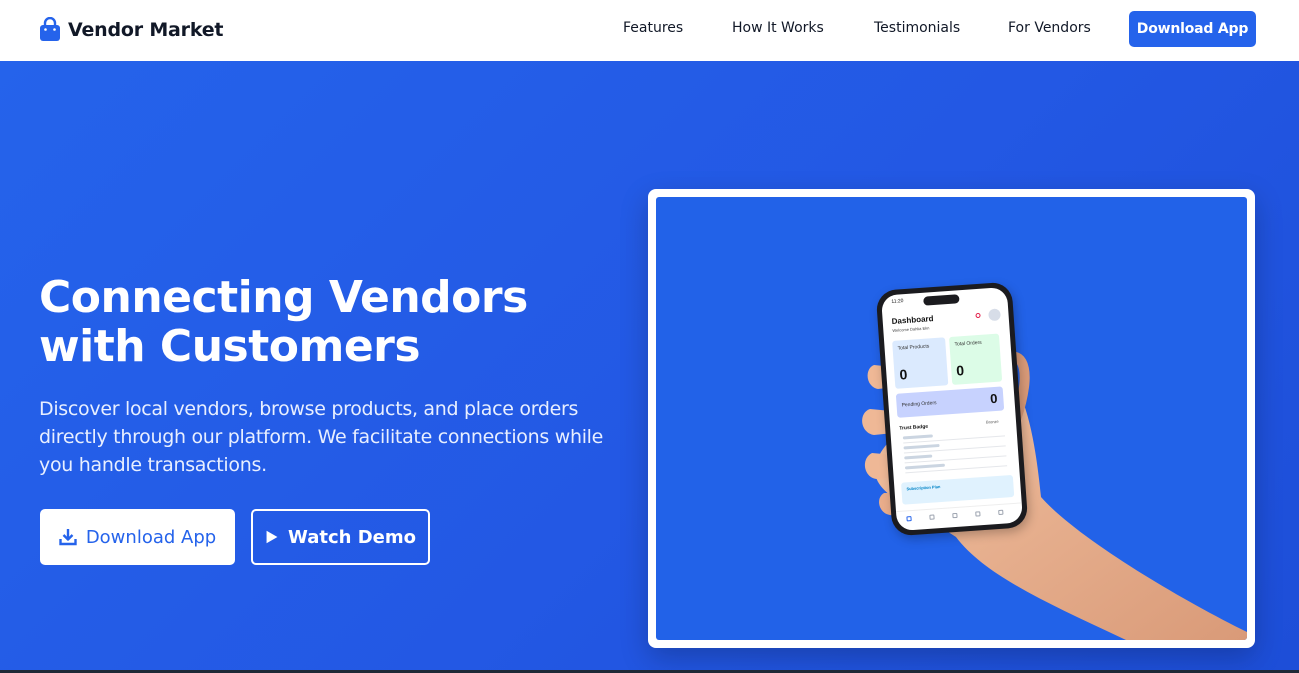  I want to click on avatar, so click(994, 315).